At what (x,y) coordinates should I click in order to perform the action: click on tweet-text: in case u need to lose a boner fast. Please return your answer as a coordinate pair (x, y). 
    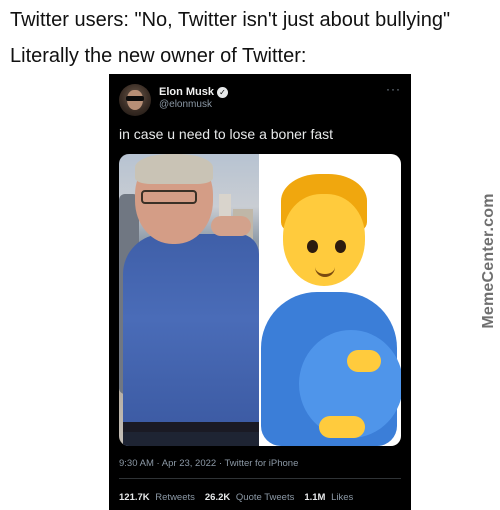
    Looking at the image, I should click on (226, 134).